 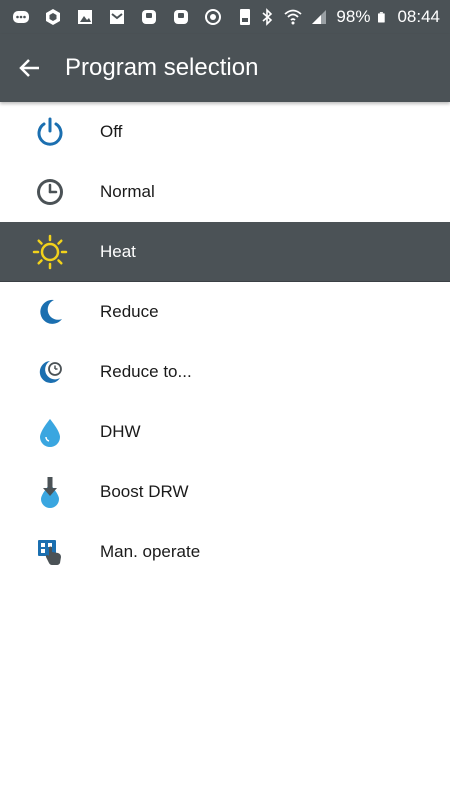 What do you see at coordinates (225, 492) in the screenshot?
I see `program-item-boost-drw: Boost DRW` at bounding box center [225, 492].